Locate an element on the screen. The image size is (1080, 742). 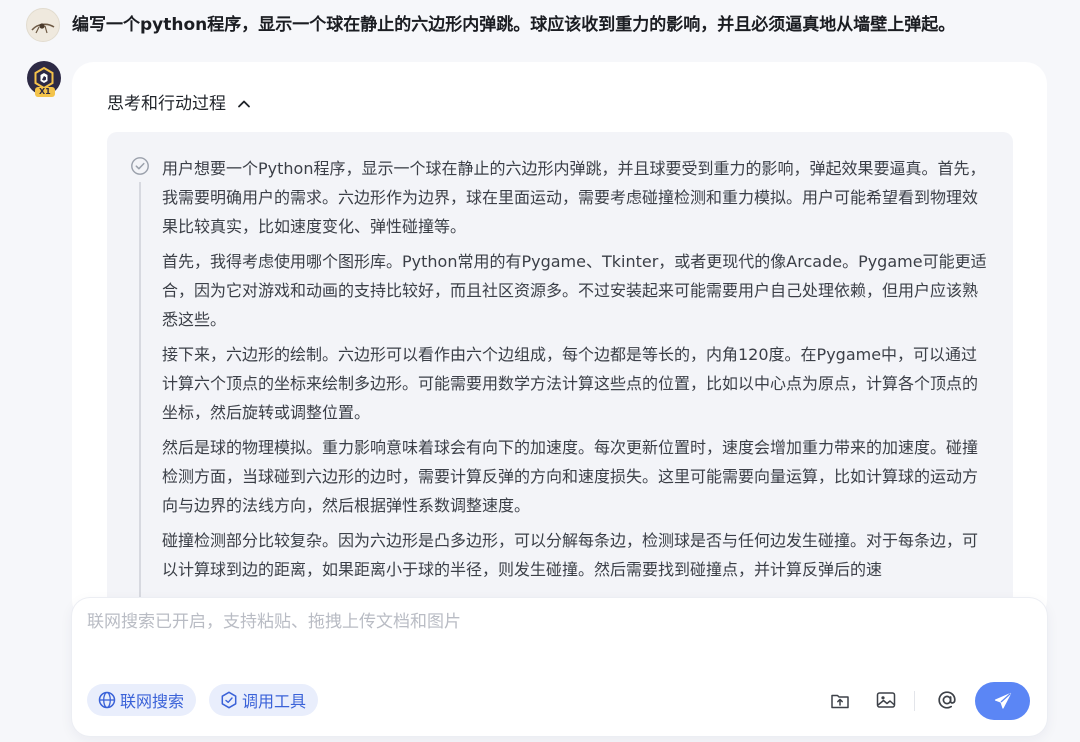
chevron-up-icon is located at coordinates (244, 104).